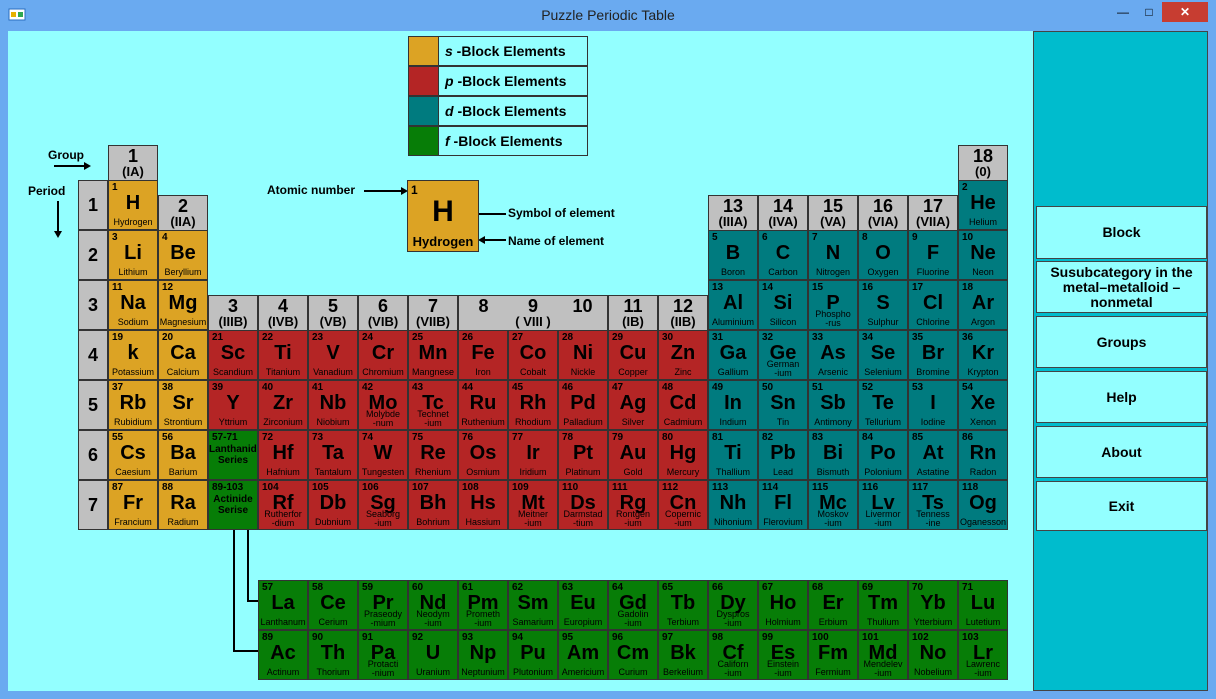 The width and height of the screenshot is (1216, 699). Describe the element at coordinates (483, 455) in the screenshot. I see `element-cell-os-76: 76 Os Osmium` at that location.